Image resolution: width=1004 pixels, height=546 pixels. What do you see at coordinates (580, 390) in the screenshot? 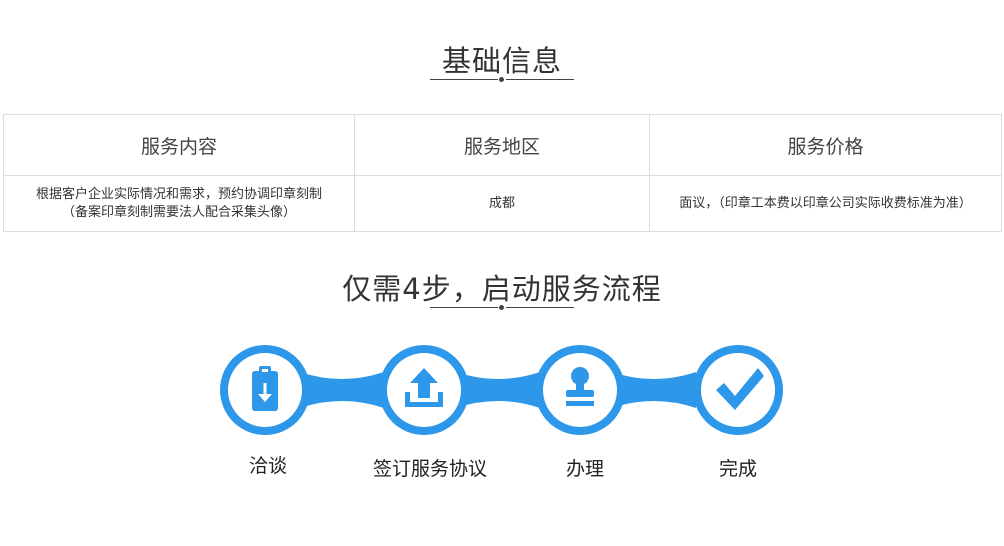
I see `step-3-badge` at bounding box center [580, 390].